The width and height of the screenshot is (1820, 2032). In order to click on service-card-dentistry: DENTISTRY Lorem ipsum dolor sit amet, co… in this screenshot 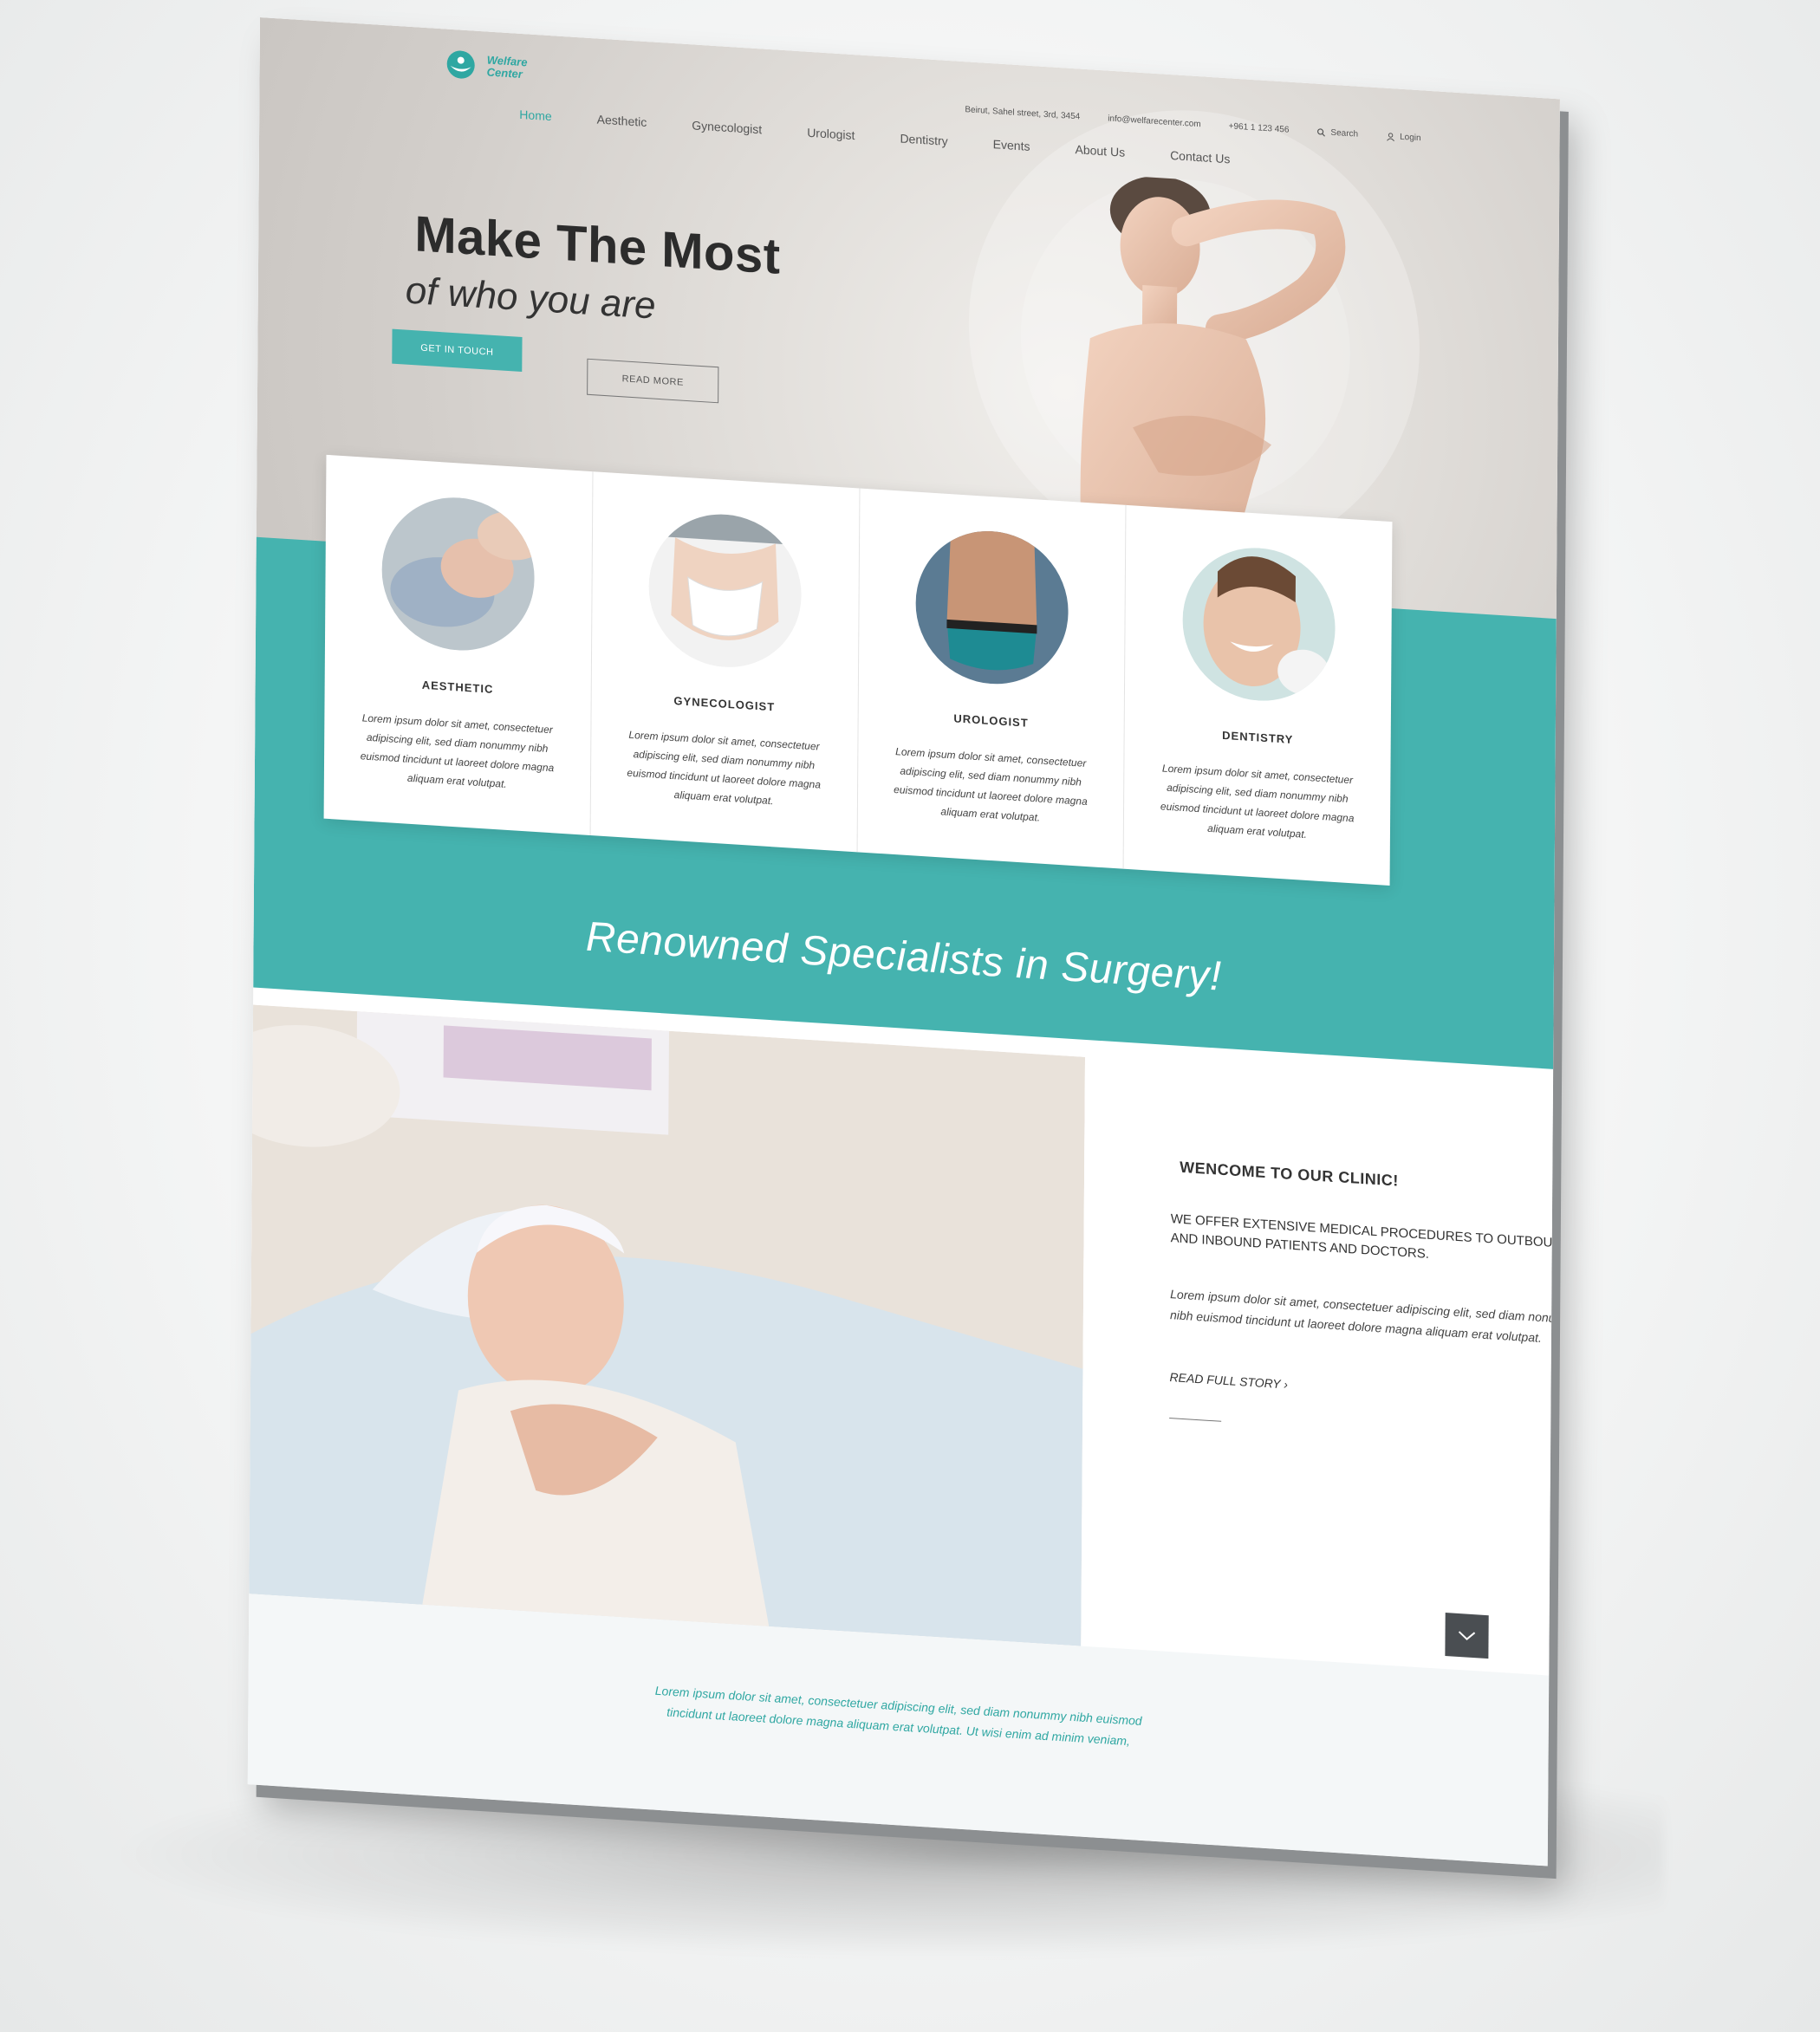, I will do `click(1258, 695)`.